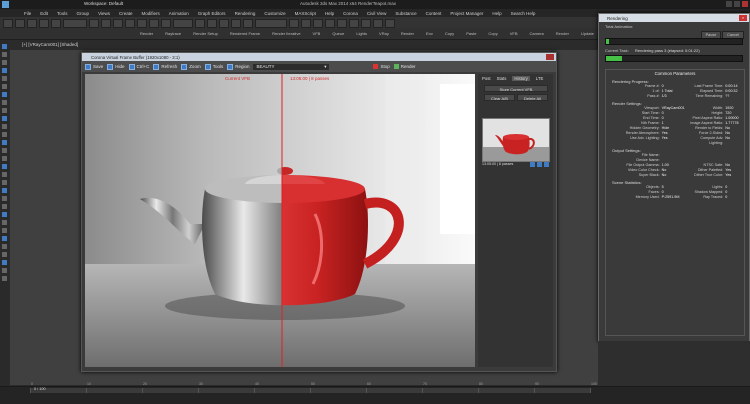  Describe the element at coordinates (27, 13) in the screenshot. I see `menu-item-0: File` at that location.